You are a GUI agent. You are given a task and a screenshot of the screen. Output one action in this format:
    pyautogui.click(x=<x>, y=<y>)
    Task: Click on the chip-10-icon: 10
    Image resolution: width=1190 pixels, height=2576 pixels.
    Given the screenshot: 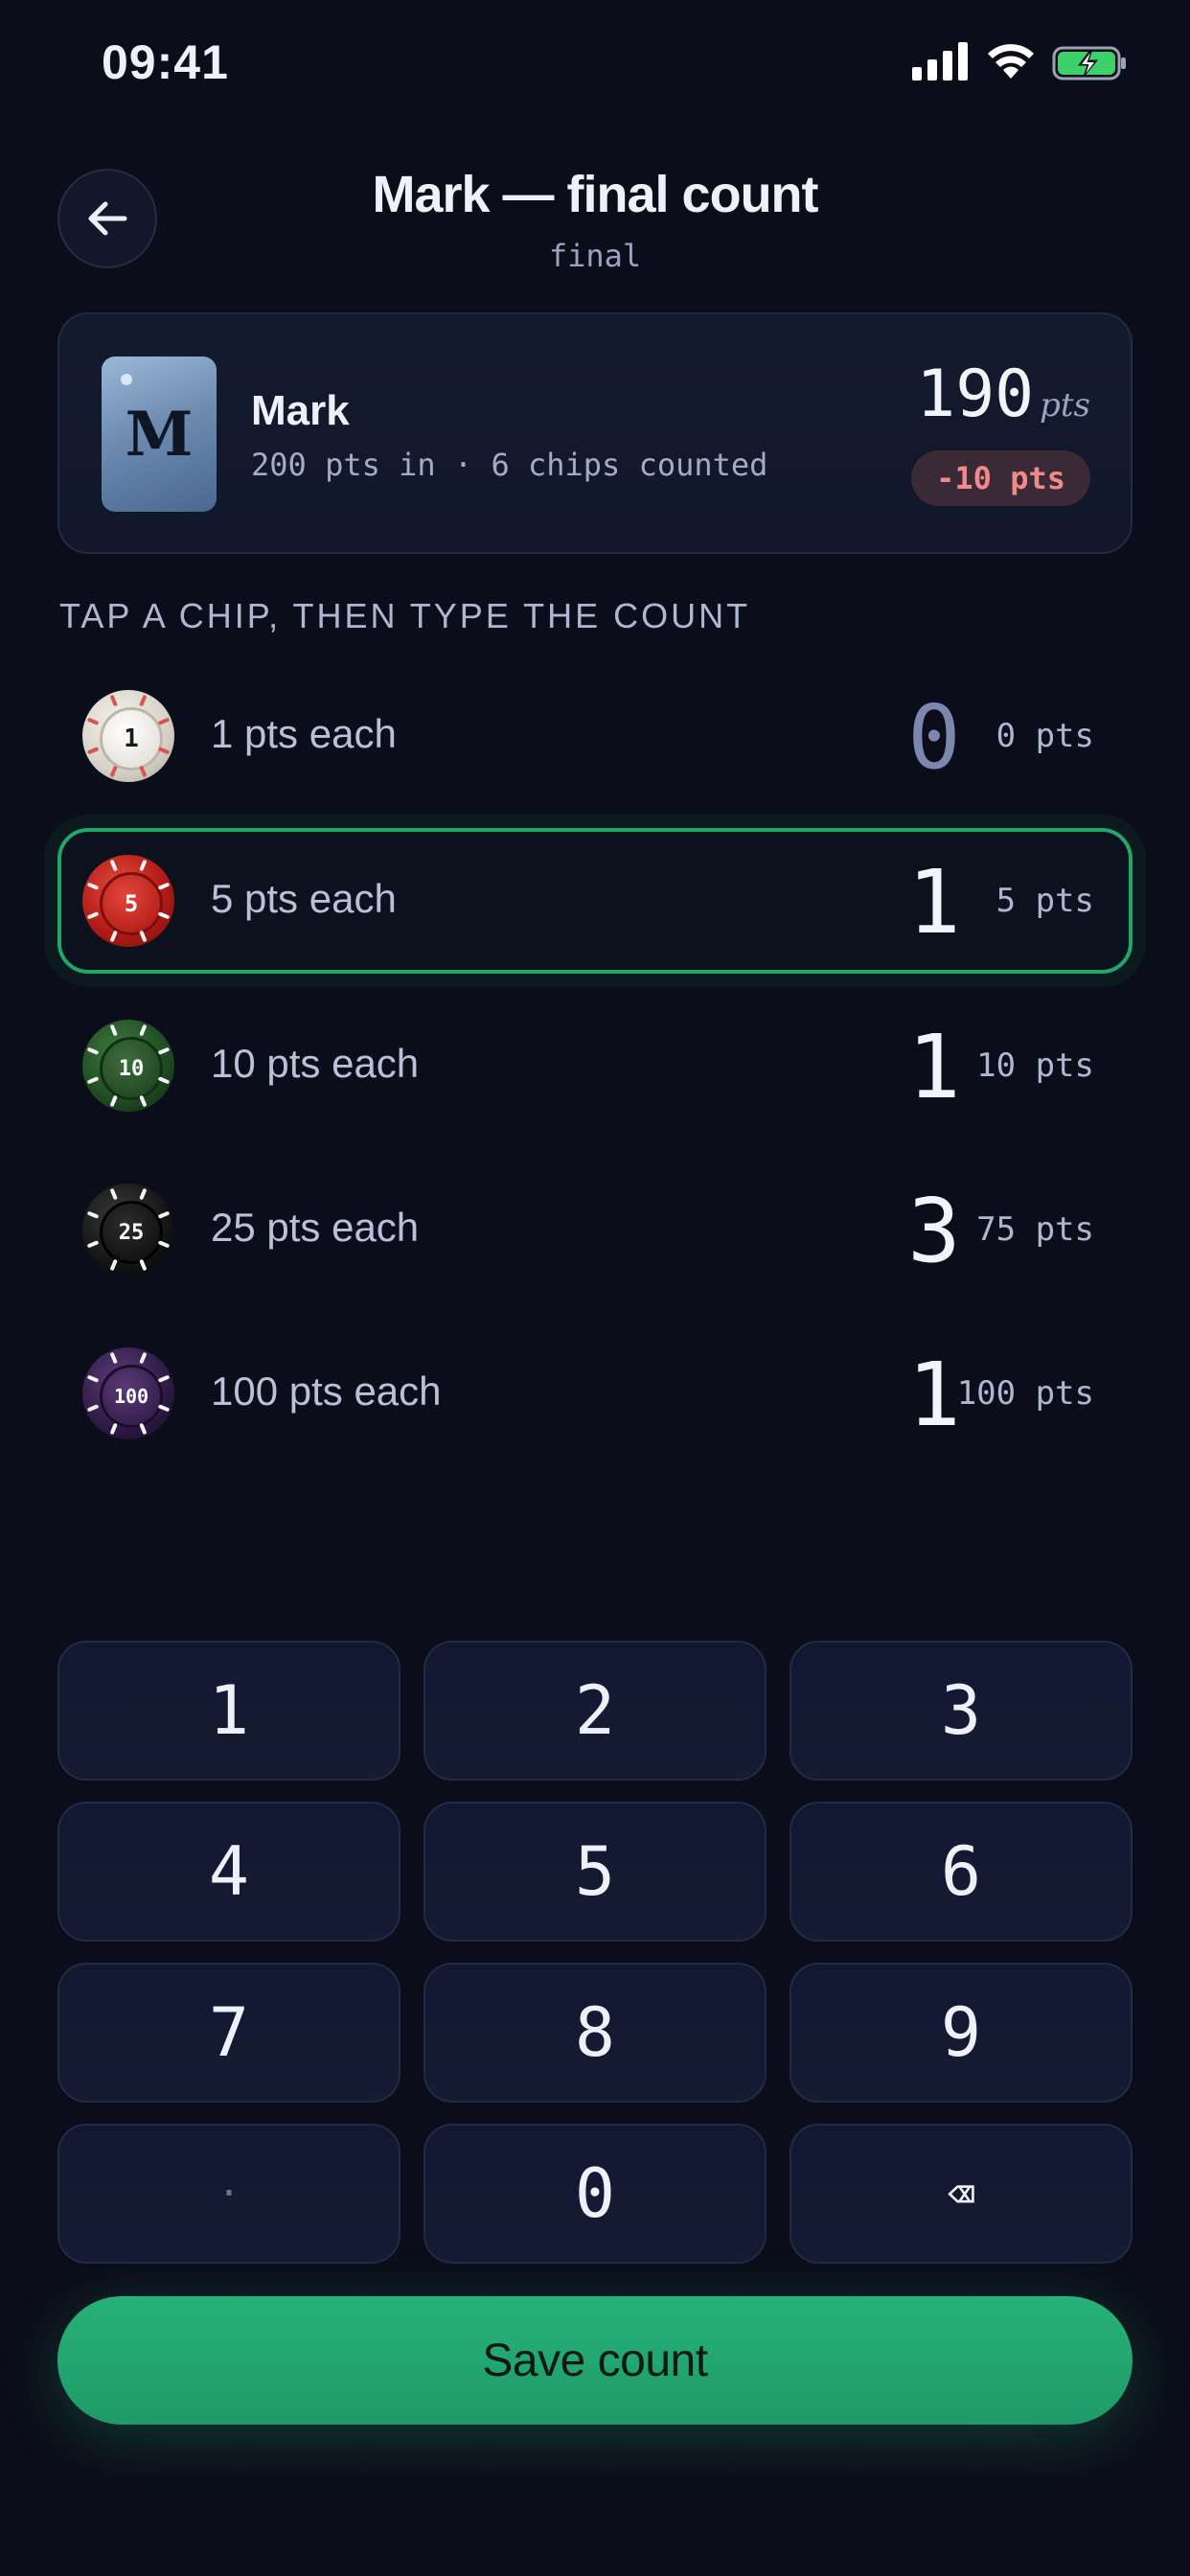 What is the action you would take?
    pyautogui.click(x=128, y=1066)
    